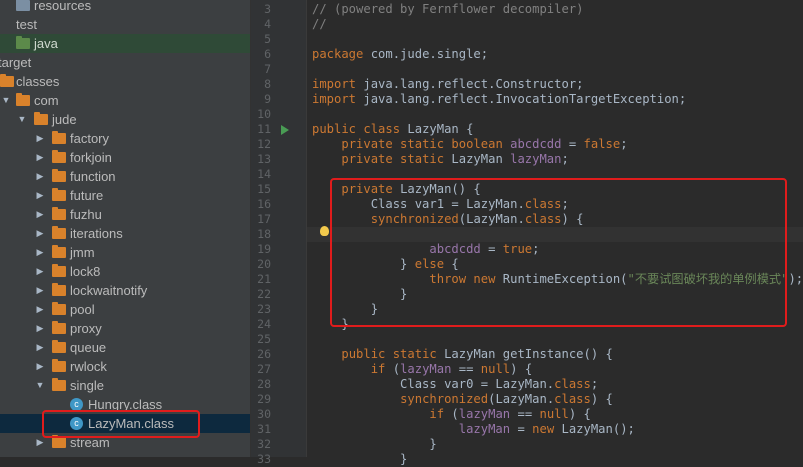 This screenshot has height=467, width=803. I want to click on intention-bulb-icon, so click(324, 231).